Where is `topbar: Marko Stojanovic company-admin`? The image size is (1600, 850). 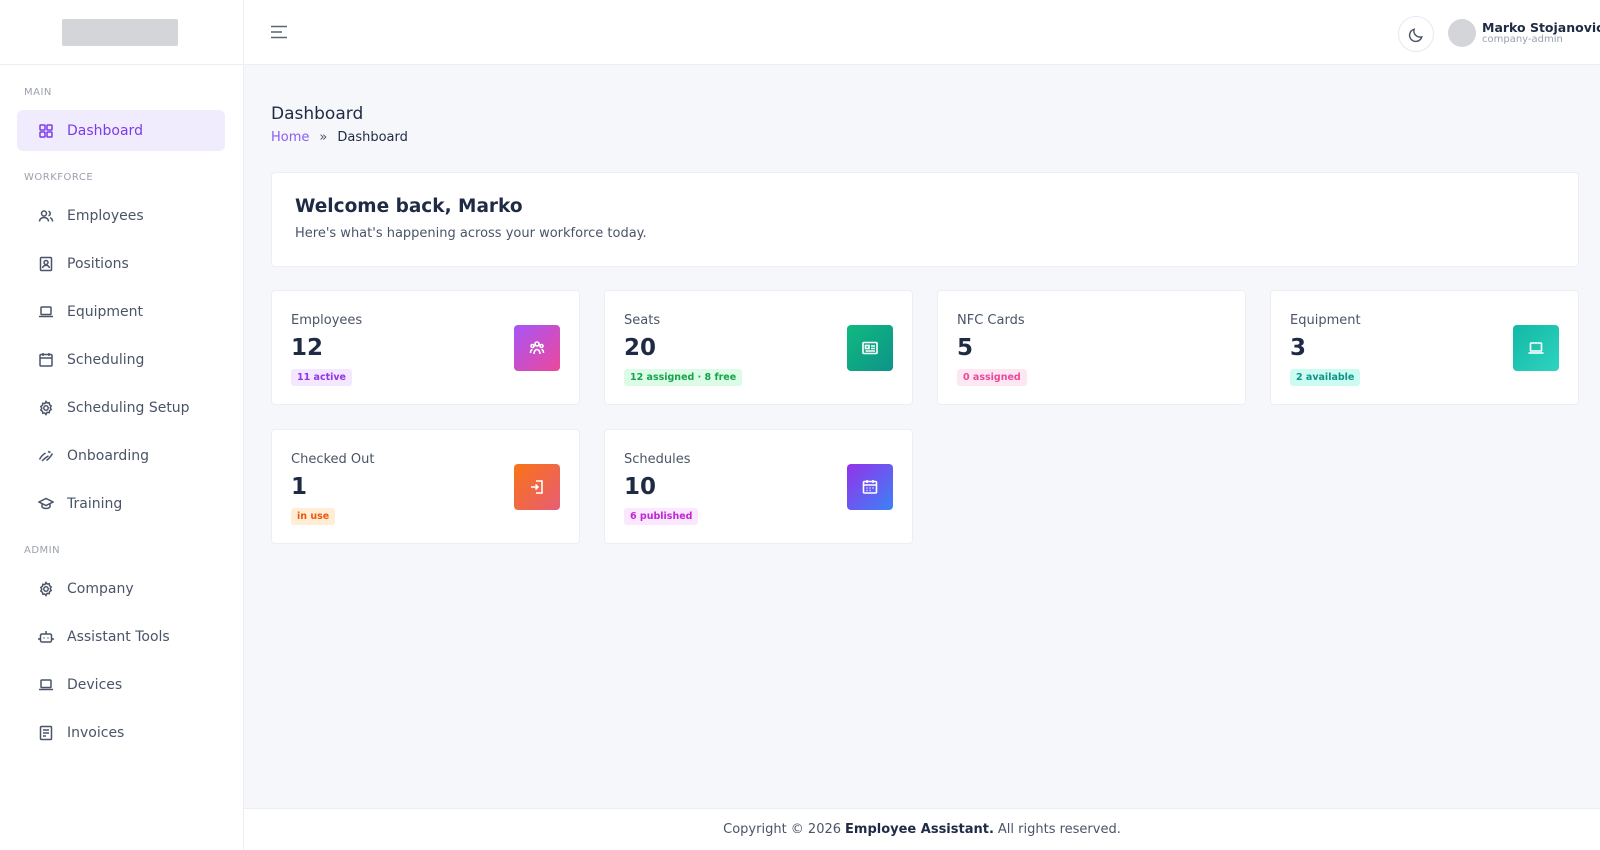 topbar: Marko Stojanovic company-admin is located at coordinates (922, 32).